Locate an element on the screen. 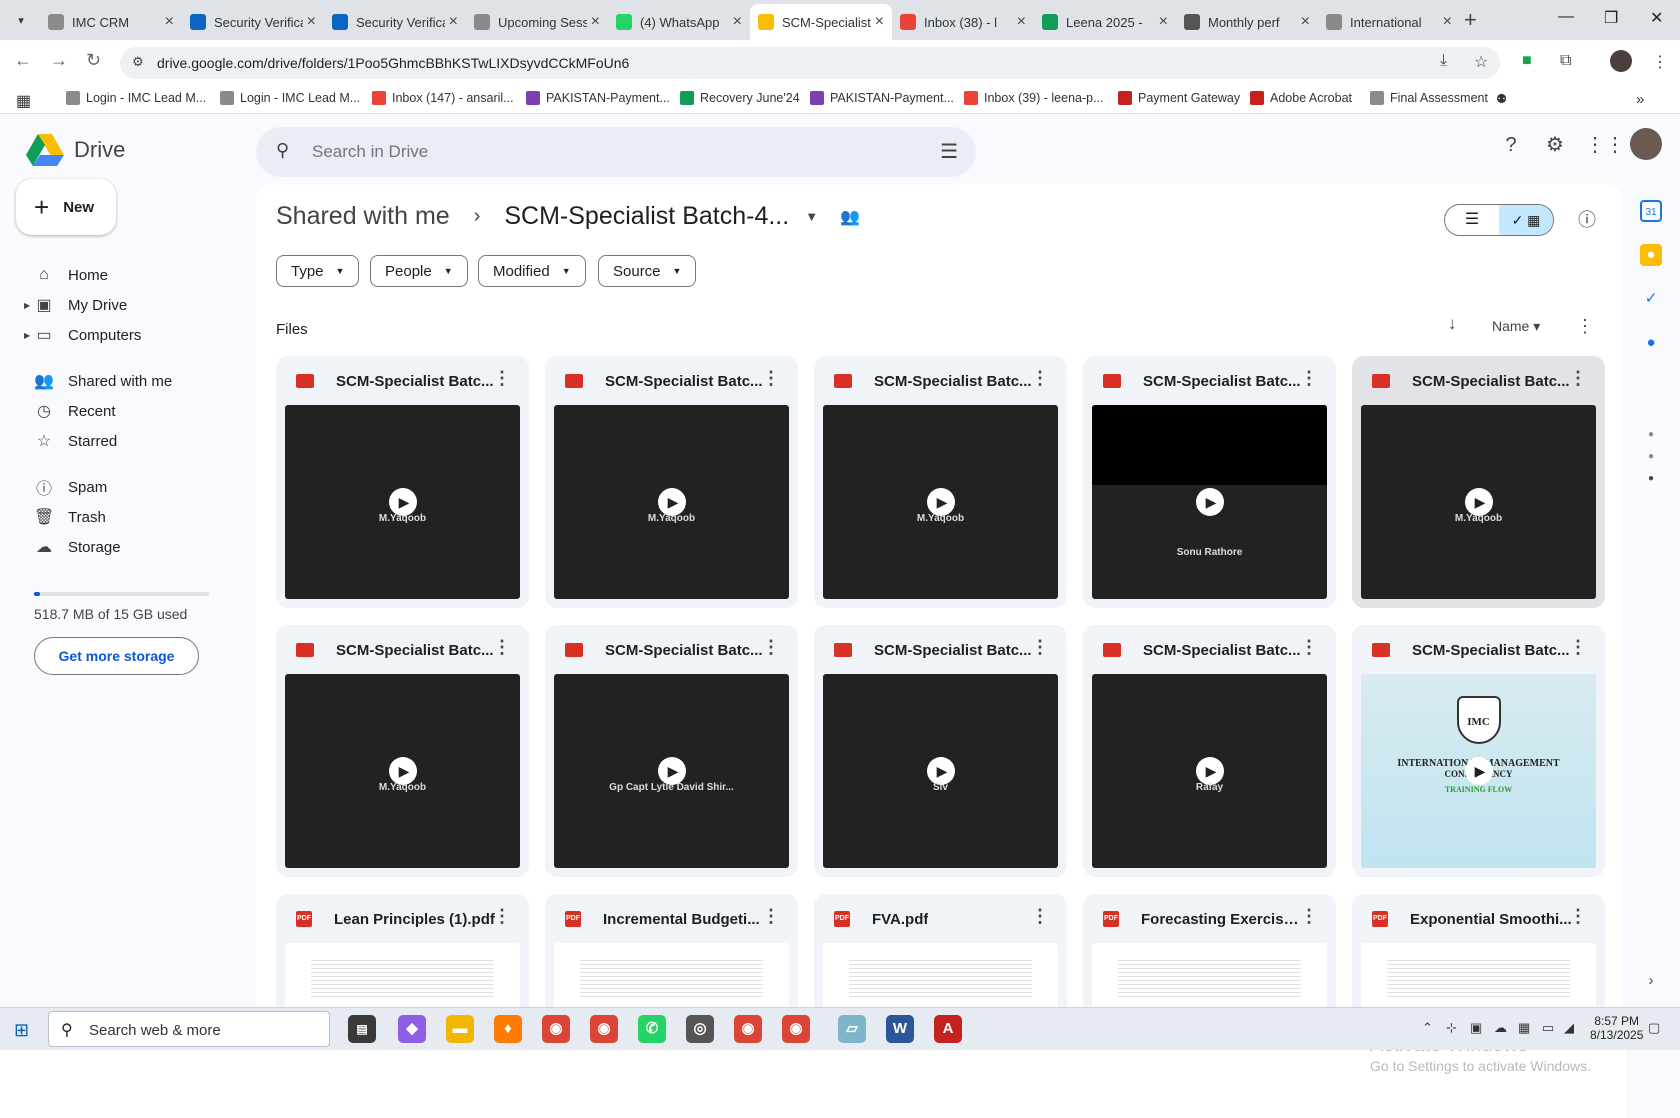 This screenshot has width=1680, height=1118. contacts-icon: ● is located at coordinates (1651, 343).